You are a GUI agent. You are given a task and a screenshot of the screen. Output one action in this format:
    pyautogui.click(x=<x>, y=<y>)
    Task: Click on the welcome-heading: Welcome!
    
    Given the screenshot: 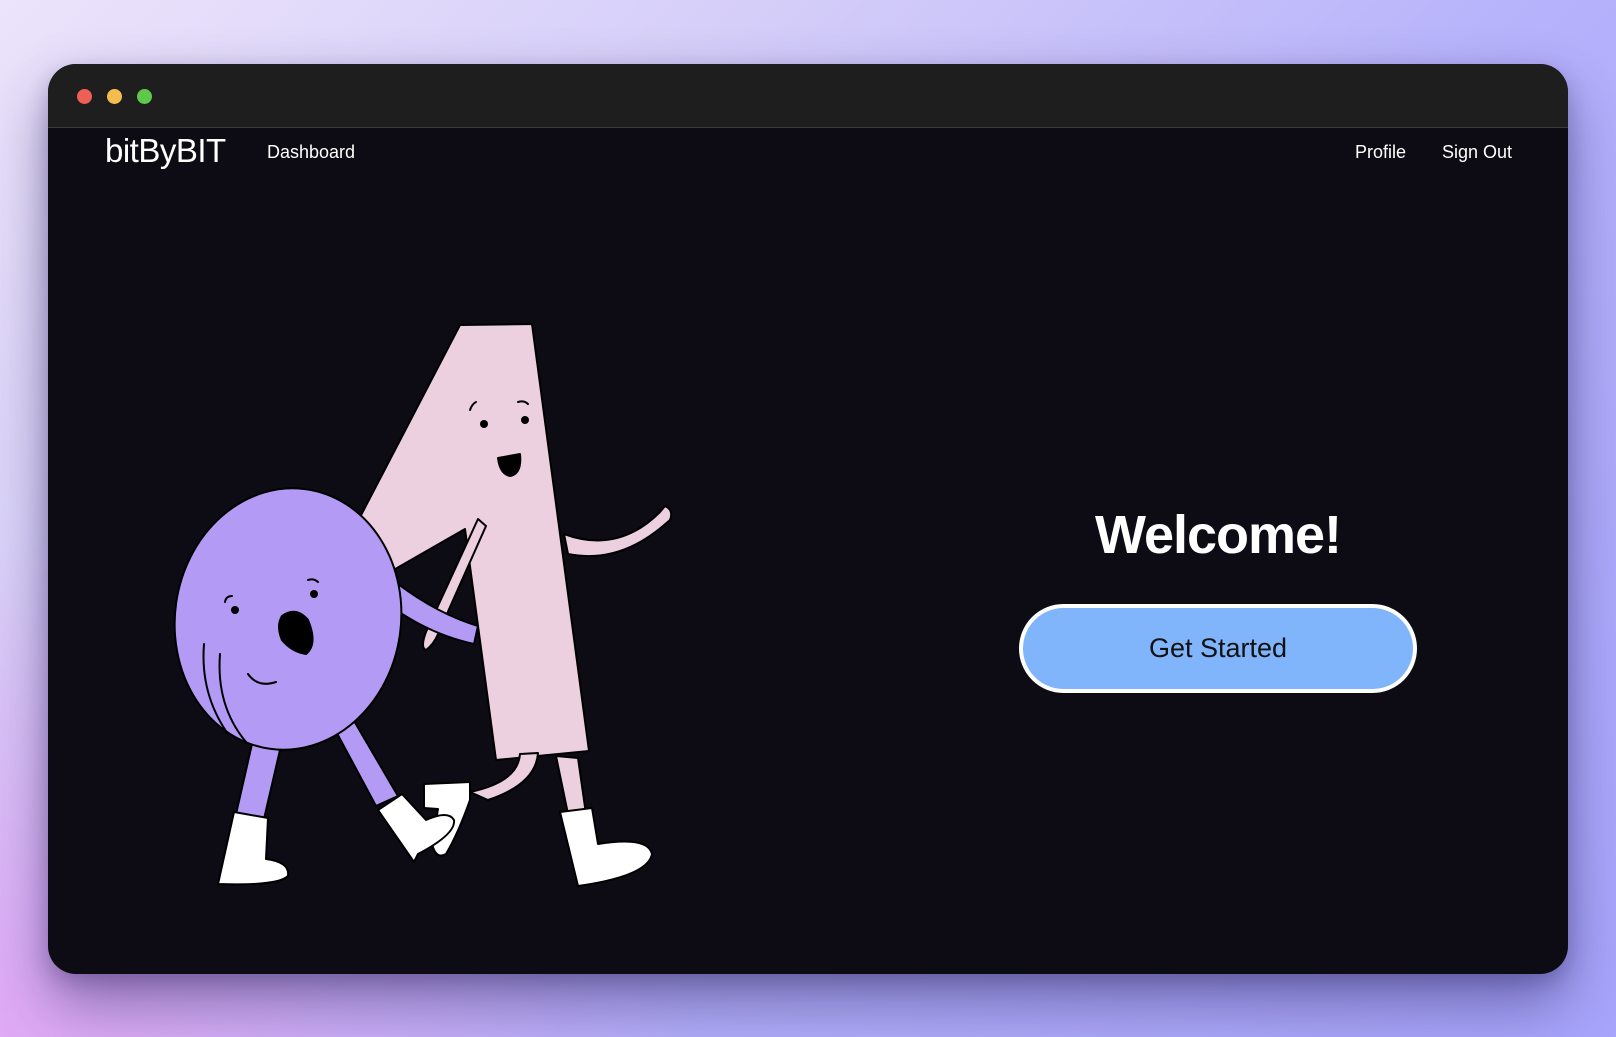 What is the action you would take?
    pyautogui.click(x=1218, y=535)
    